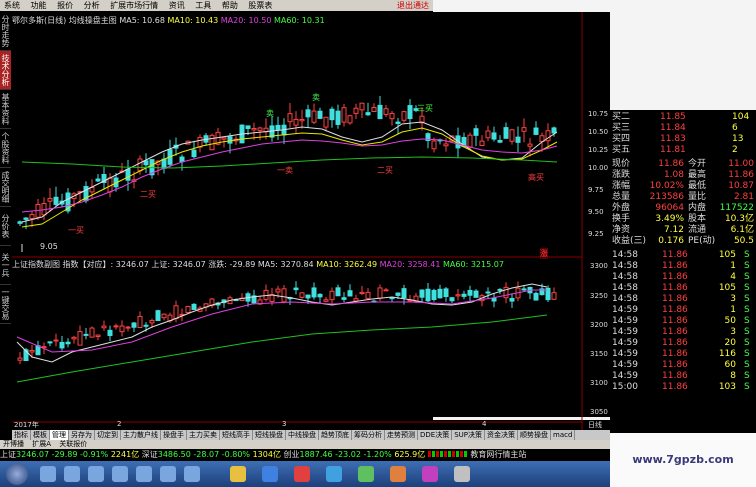 The width and height of the screenshot is (756, 487). I want to click on indicator-tab: 短线操盘, so click(269, 435).